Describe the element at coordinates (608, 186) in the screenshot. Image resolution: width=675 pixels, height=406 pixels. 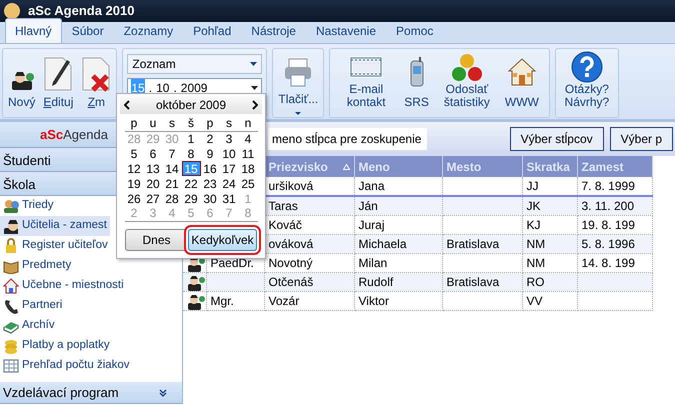
I see `table-cell: 7. 8. 1999` at that location.